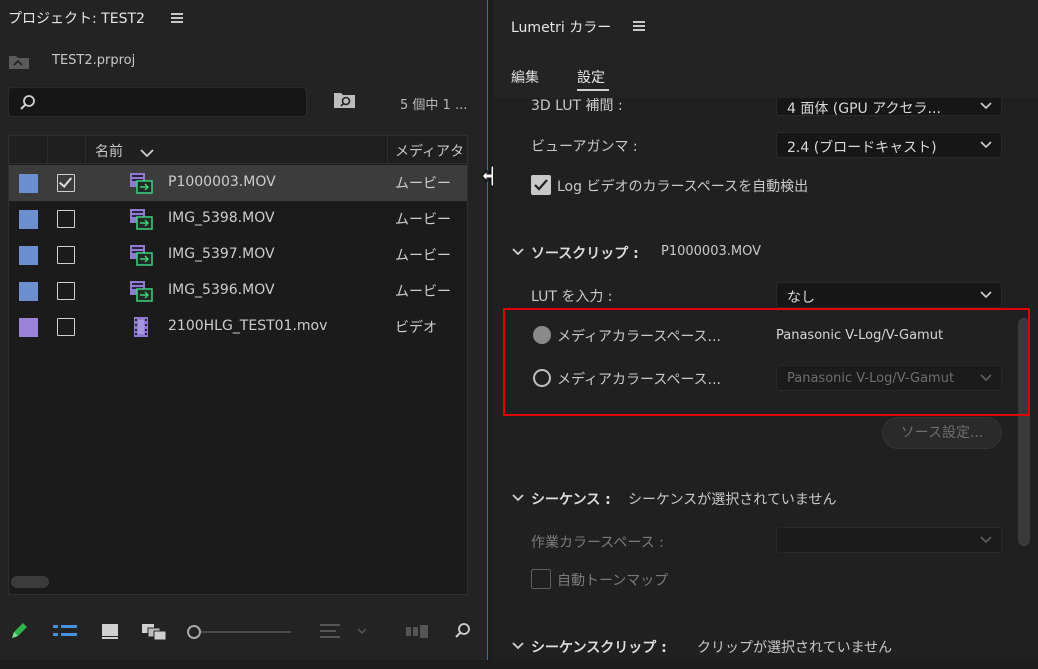  I want to click on table-row: IMG_5397.MOV ムービー, so click(238, 255).